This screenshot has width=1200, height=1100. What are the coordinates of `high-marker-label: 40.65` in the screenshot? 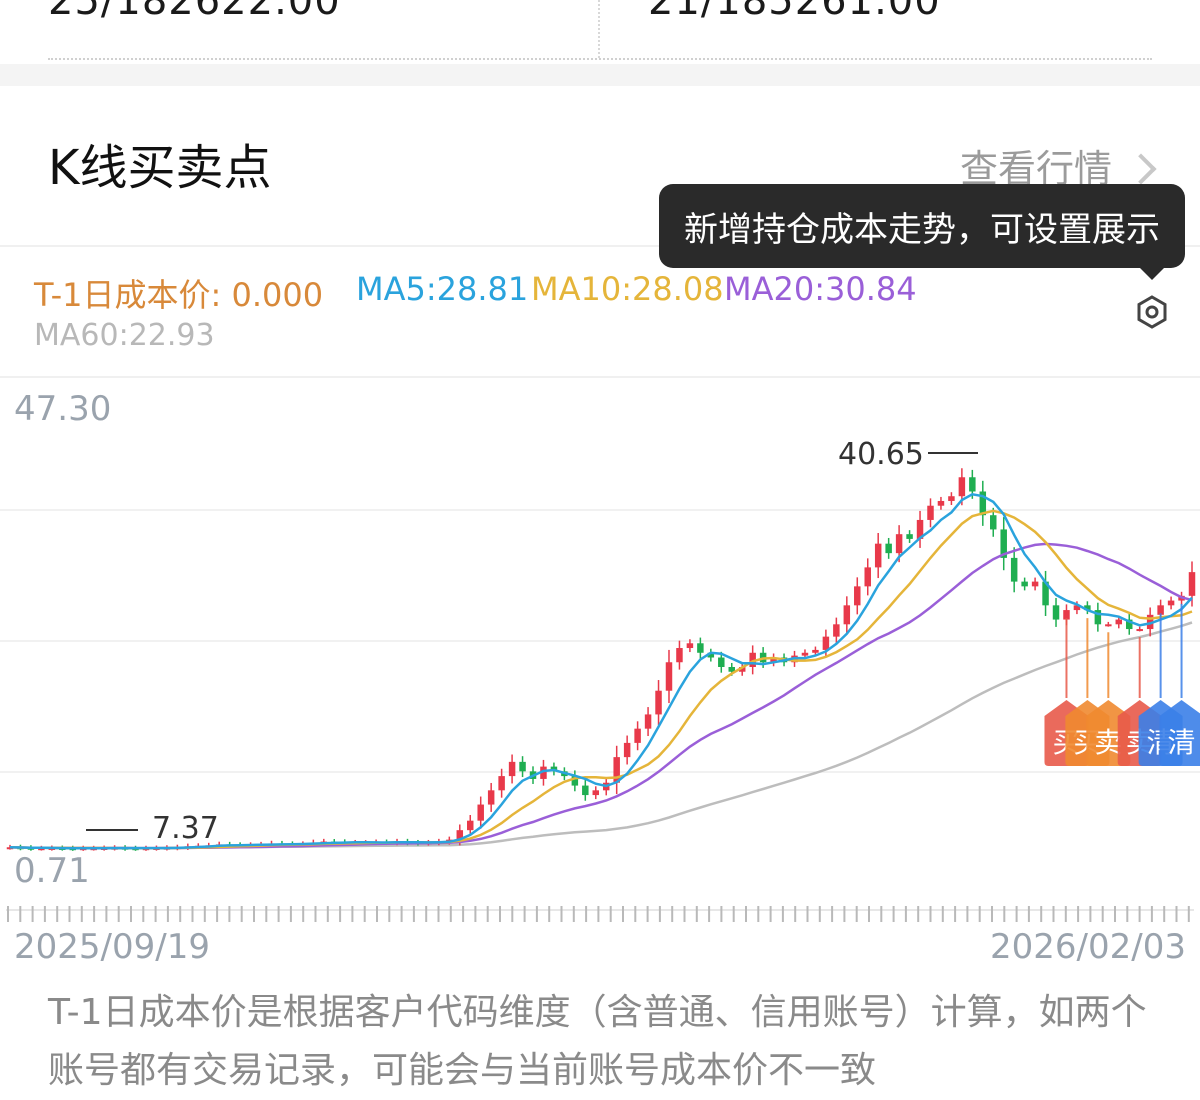 It's located at (881, 454).